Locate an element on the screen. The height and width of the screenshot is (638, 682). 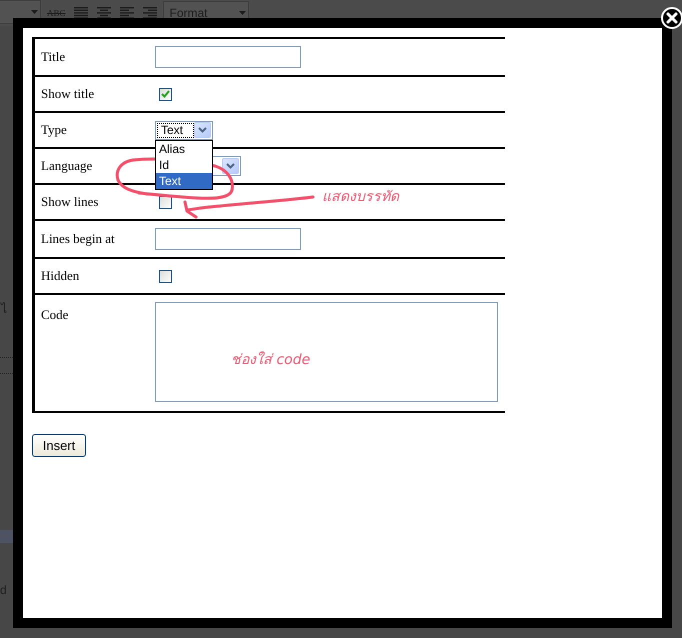
annotation-text: ช่องใส่ code is located at coordinates (270, 360).